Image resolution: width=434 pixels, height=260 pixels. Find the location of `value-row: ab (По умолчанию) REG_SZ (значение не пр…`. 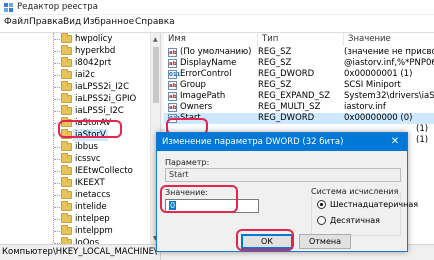

value-row: ab (По умолчанию) REG_SZ (значение не пр… is located at coordinates (299, 52).